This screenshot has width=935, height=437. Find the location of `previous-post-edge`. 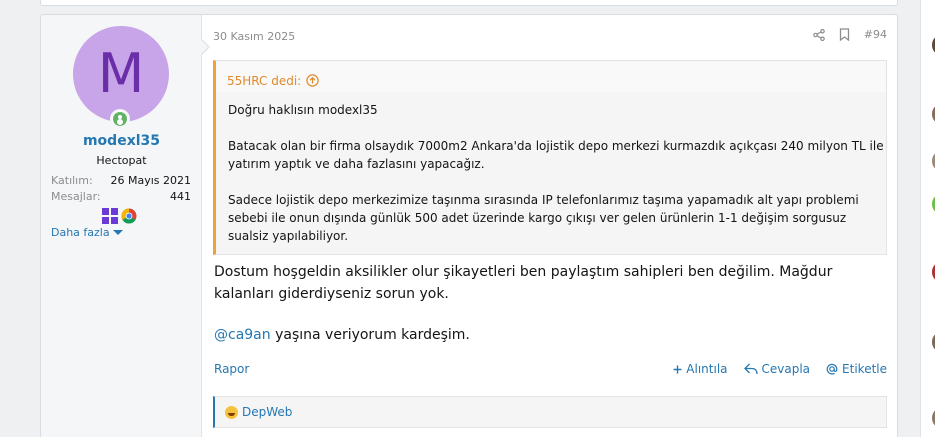

previous-post-edge is located at coordinates (469, 3).